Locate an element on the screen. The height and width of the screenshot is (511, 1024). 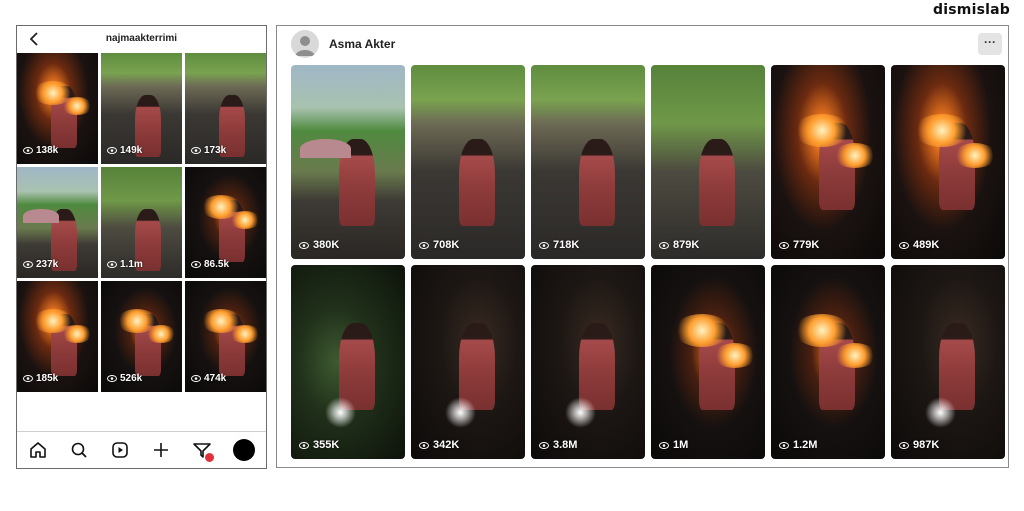
post-tile: 138k is located at coordinates (57, 108).